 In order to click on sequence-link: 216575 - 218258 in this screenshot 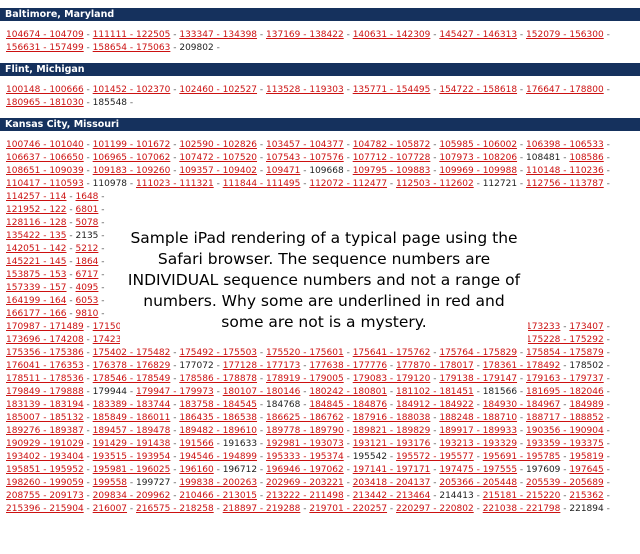, I will do `click(175, 509)`.